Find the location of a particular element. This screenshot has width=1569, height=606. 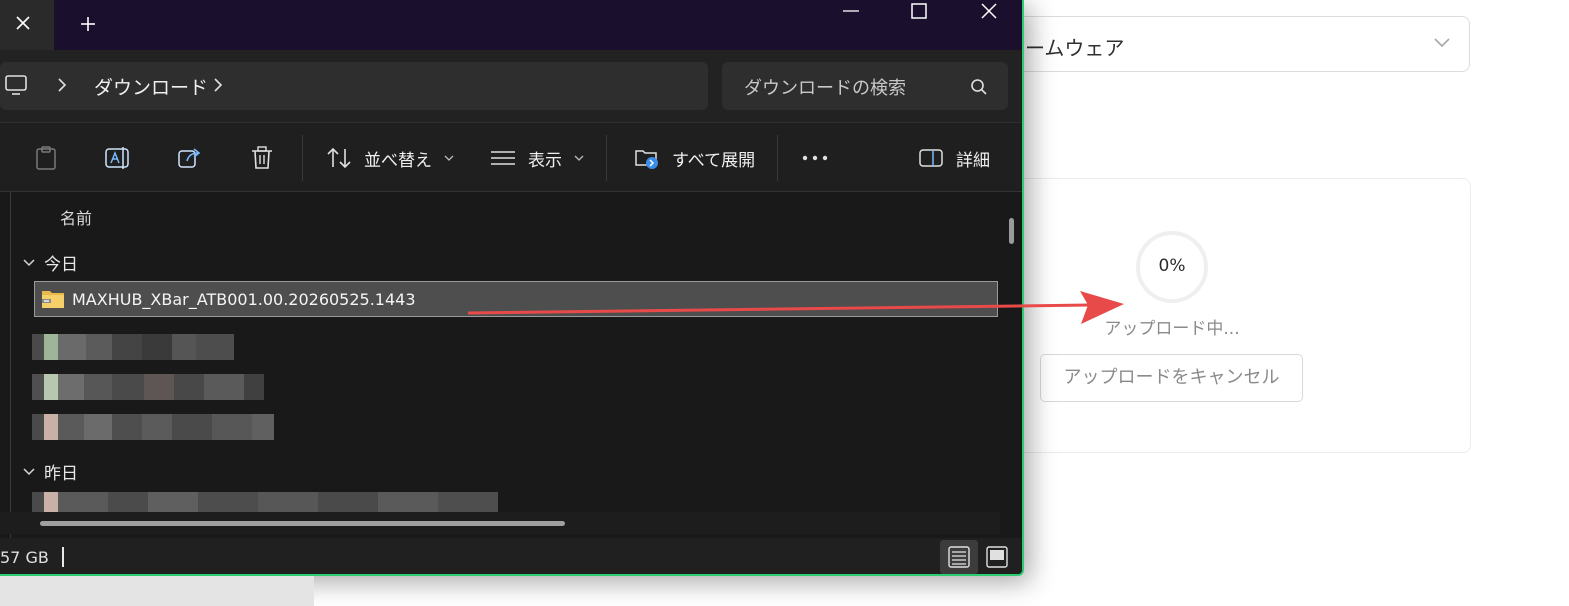

extract-all-button: すべて展開 is located at coordinates (694, 158).